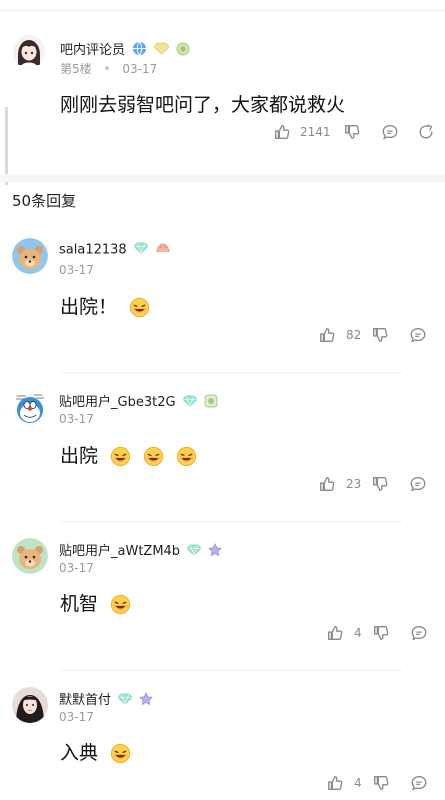 The image size is (445, 800). What do you see at coordinates (76, 69) in the screenshot?
I see `post-floor: 第5楼` at bounding box center [76, 69].